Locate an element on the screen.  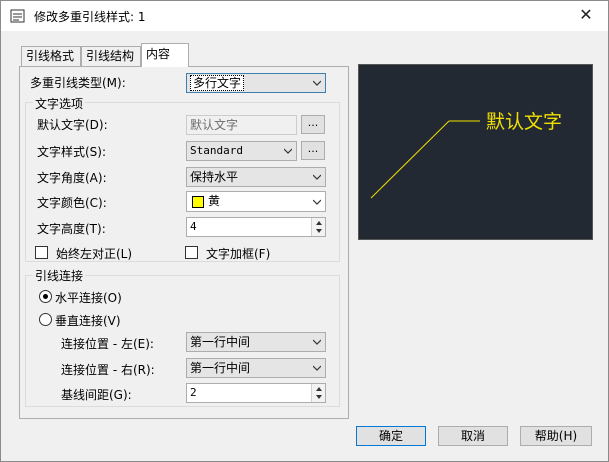
leader-preview-drawing is located at coordinates (425, 159).